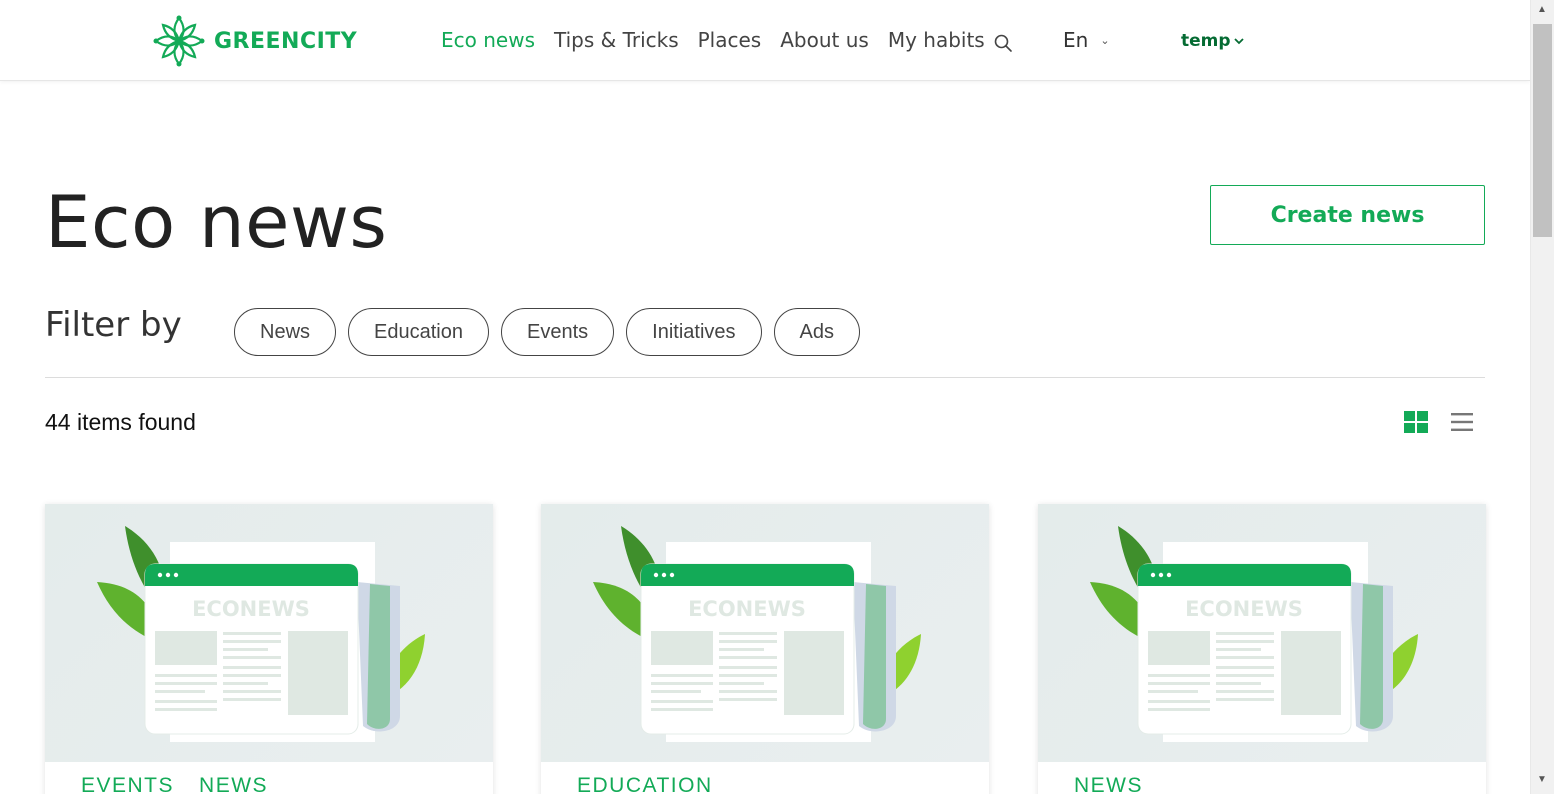  Describe the element at coordinates (1238, 41) in the screenshot. I see `chevron-down-icon` at that location.